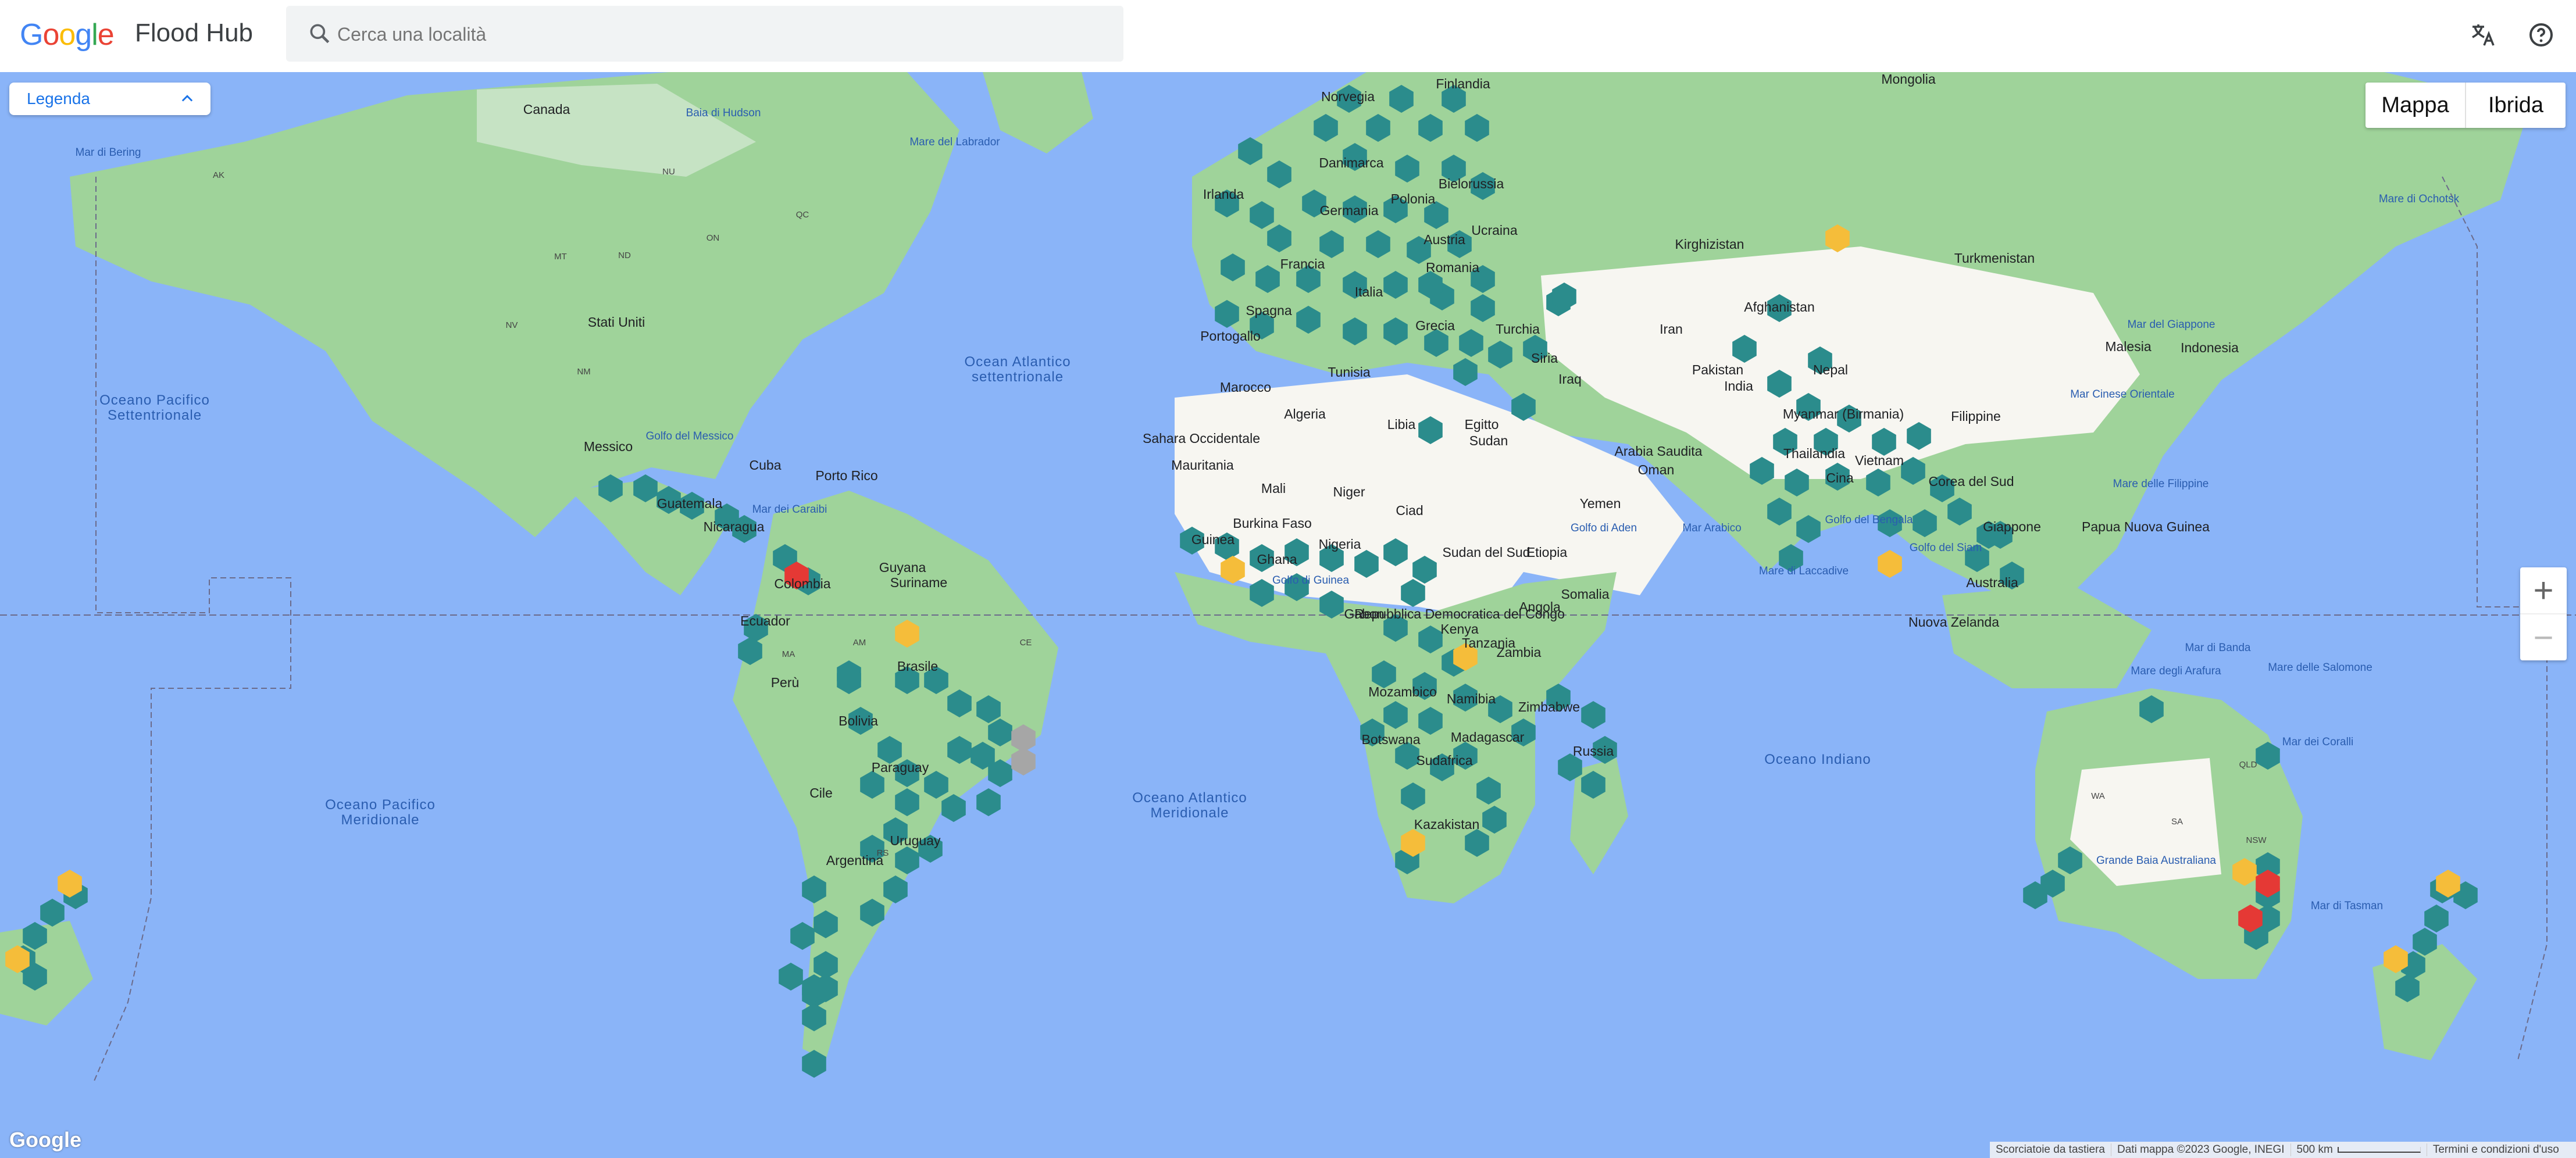  I want to click on sea-label: Mar Cinese Orientale, so click(2123, 394).